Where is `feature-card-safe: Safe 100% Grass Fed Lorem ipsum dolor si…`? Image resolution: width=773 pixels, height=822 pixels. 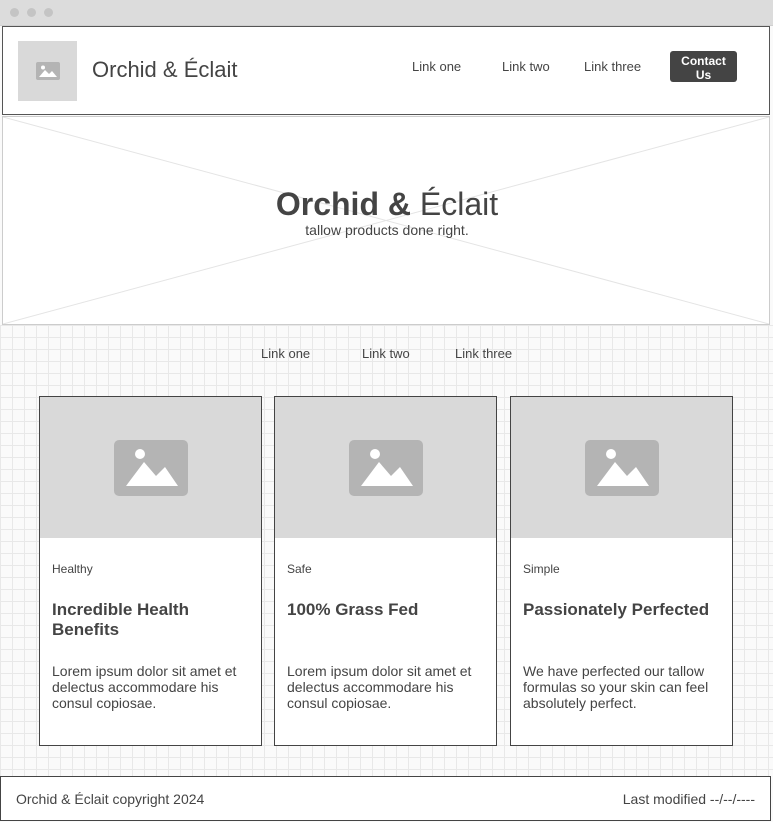 feature-card-safe: Safe 100% Grass Fed Lorem ipsum dolor si… is located at coordinates (385, 571).